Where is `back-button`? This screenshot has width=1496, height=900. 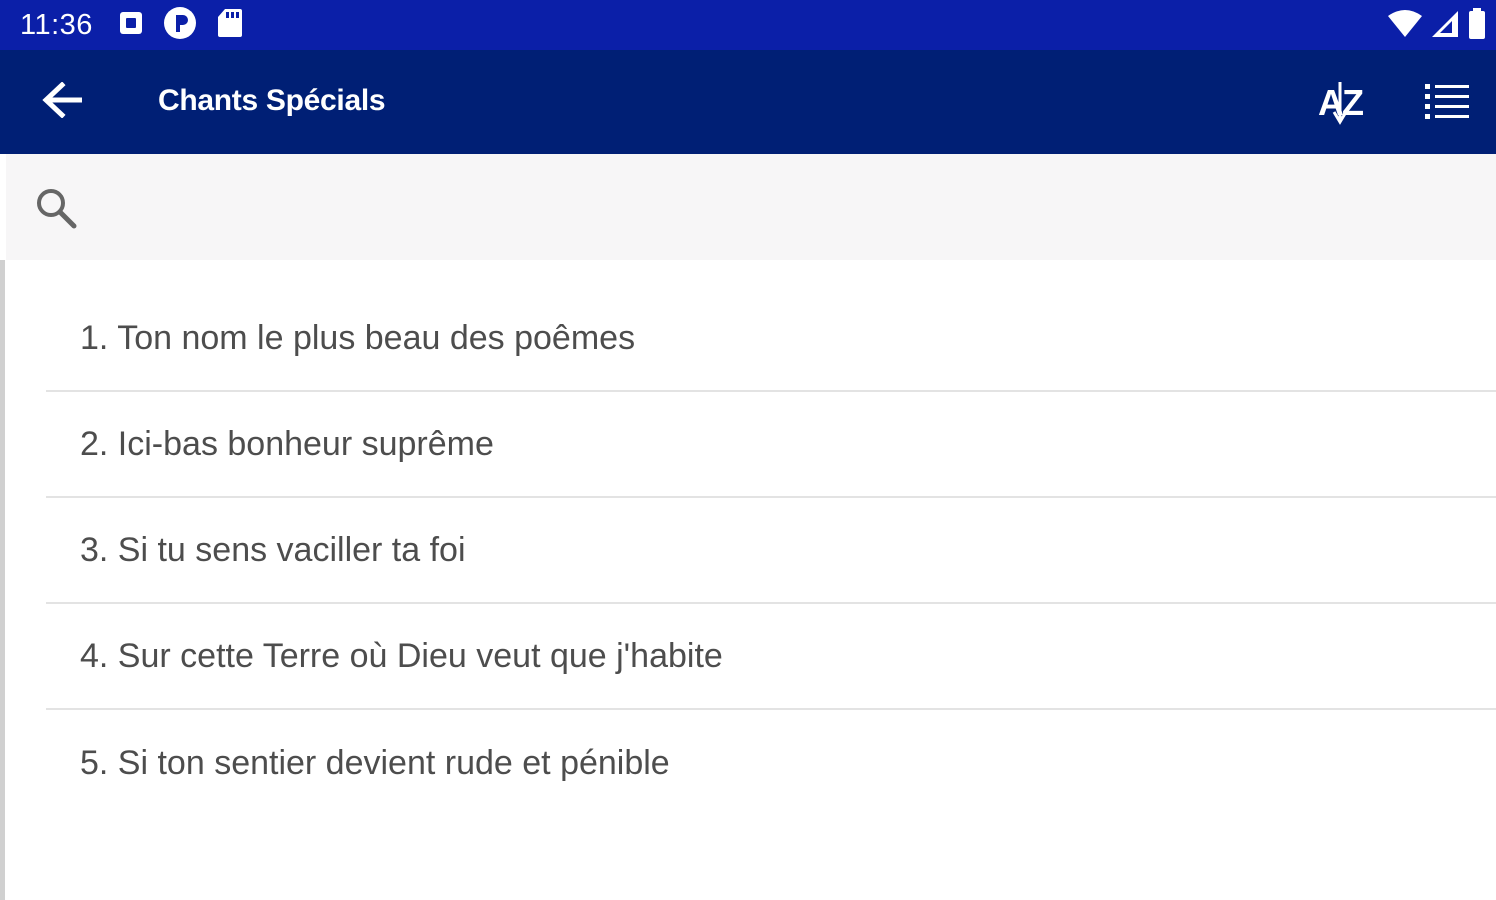 back-button is located at coordinates (62, 102).